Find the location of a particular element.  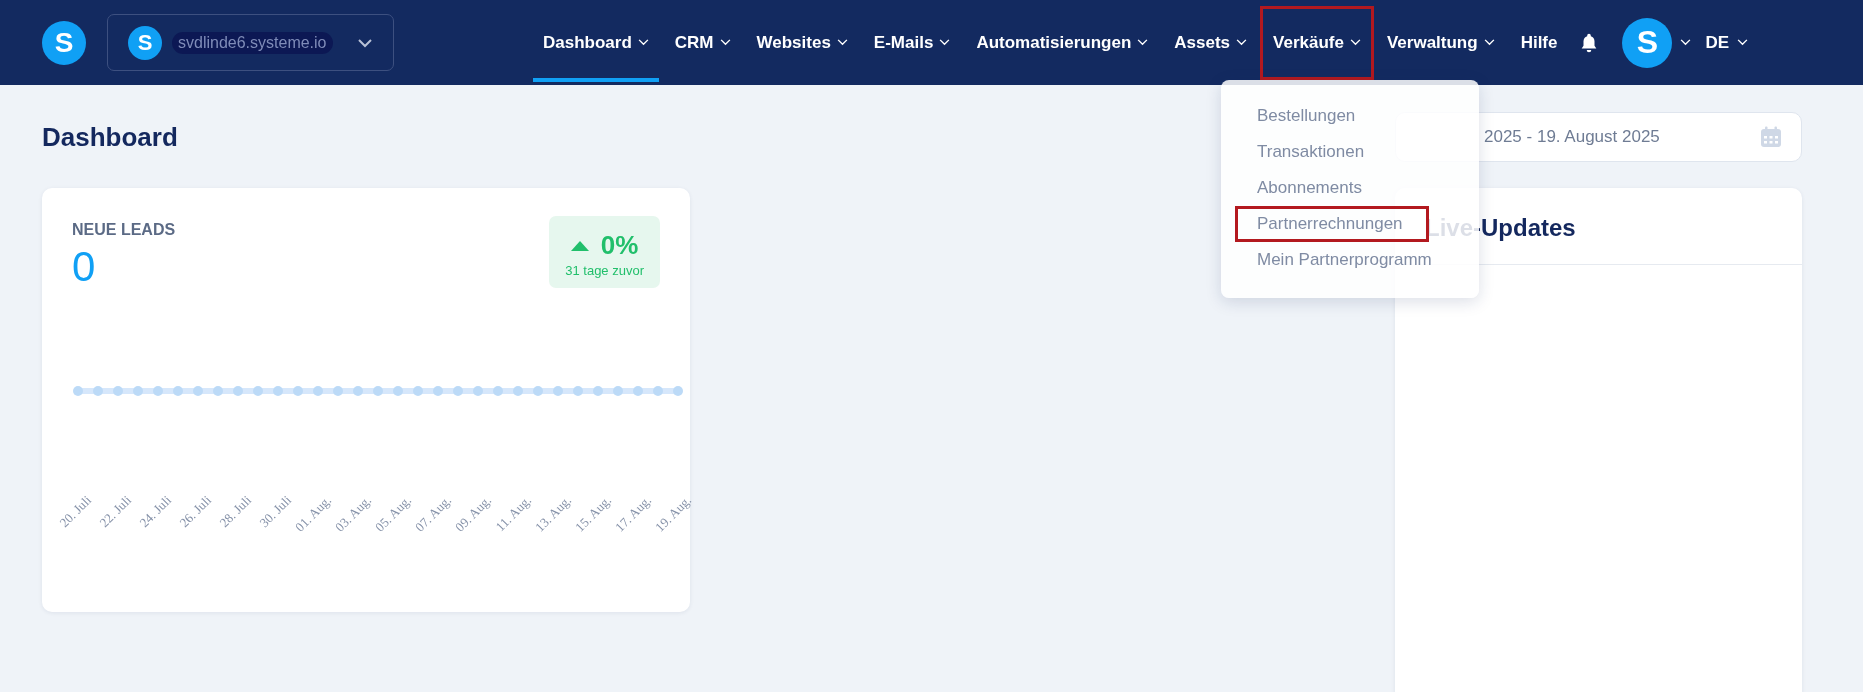

nav-tab: Automatisierungen is located at coordinates (1062, 42).